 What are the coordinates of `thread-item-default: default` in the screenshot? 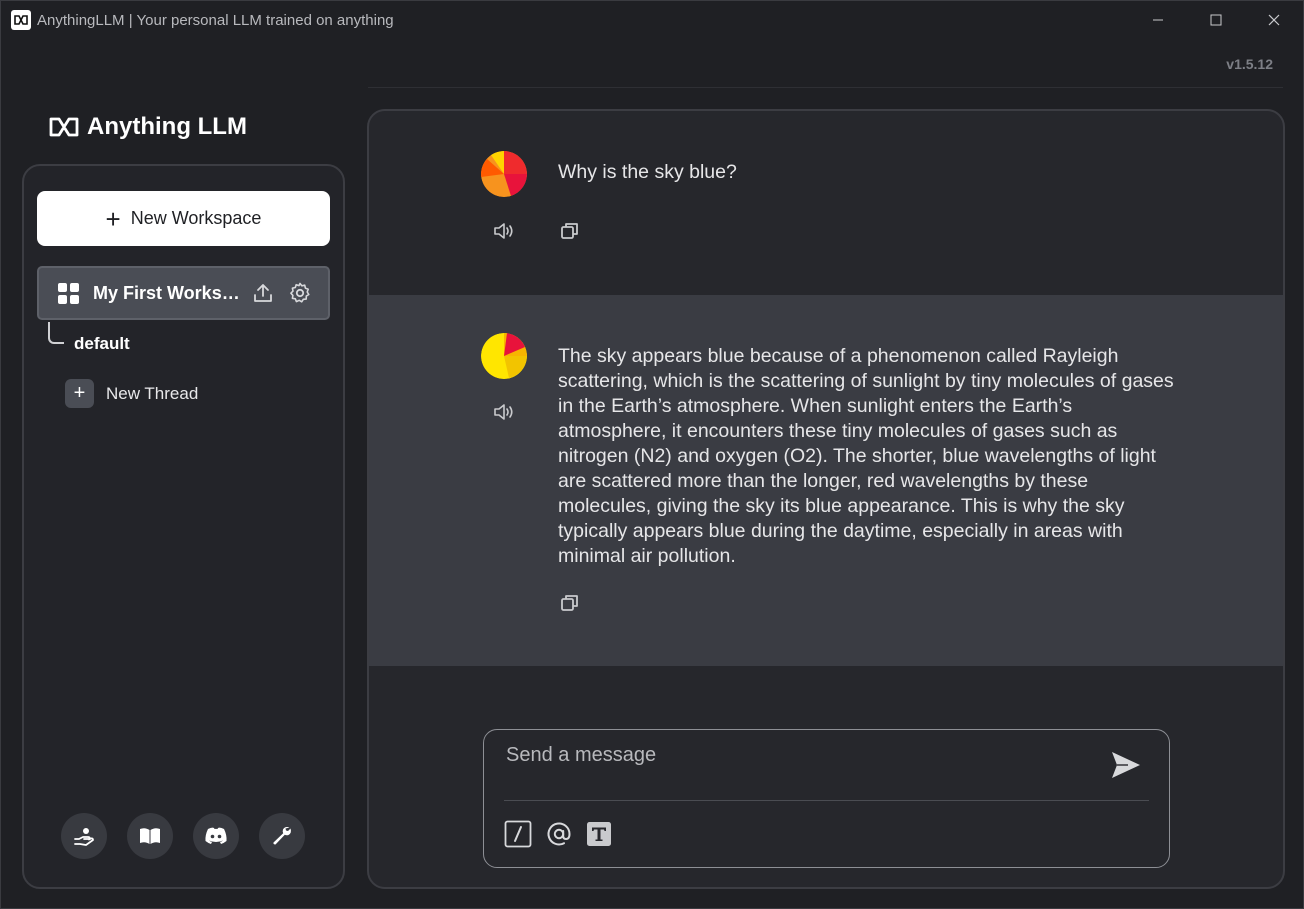 It's located at (102, 344).